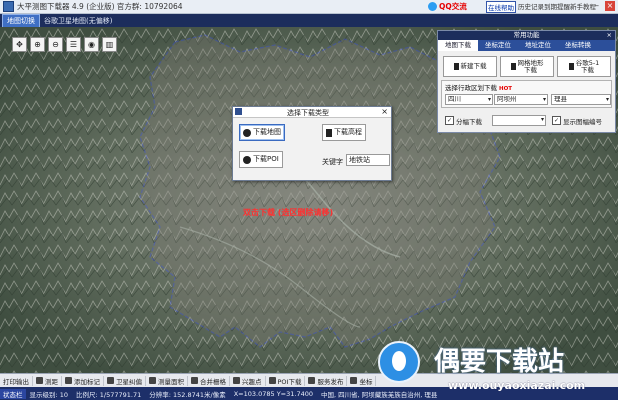 The width and height of the screenshot is (618, 400). Describe the element at coordinates (498, 45) in the screenshot. I see `tab-coord-locate: 坐标定位` at that location.